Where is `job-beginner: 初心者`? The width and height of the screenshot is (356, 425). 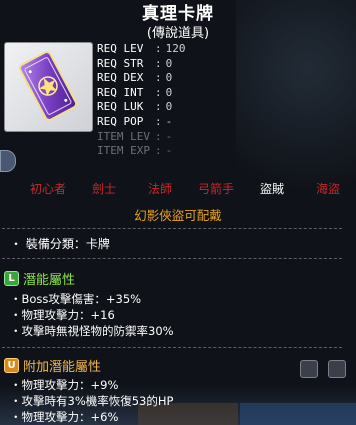
job-beginner: 初心者 is located at coordinates (47, 189).